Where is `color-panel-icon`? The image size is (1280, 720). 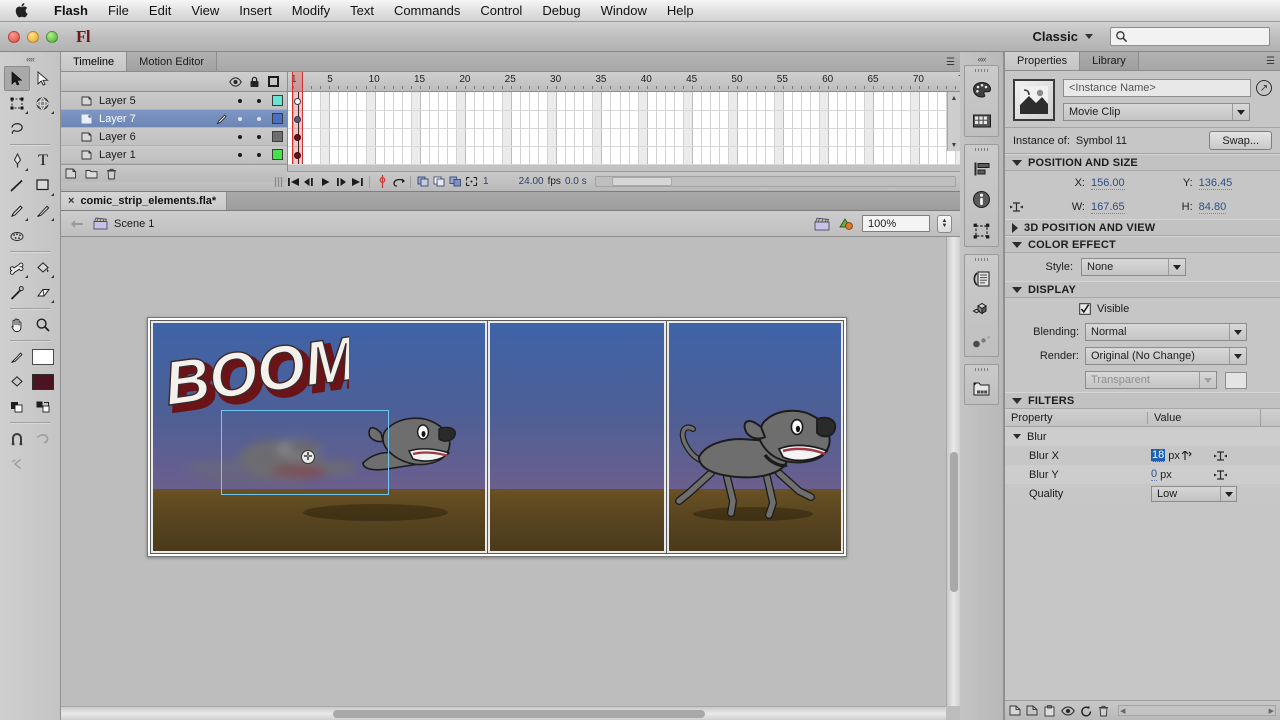 color-panel-icon is located at coordinates (981, 89).